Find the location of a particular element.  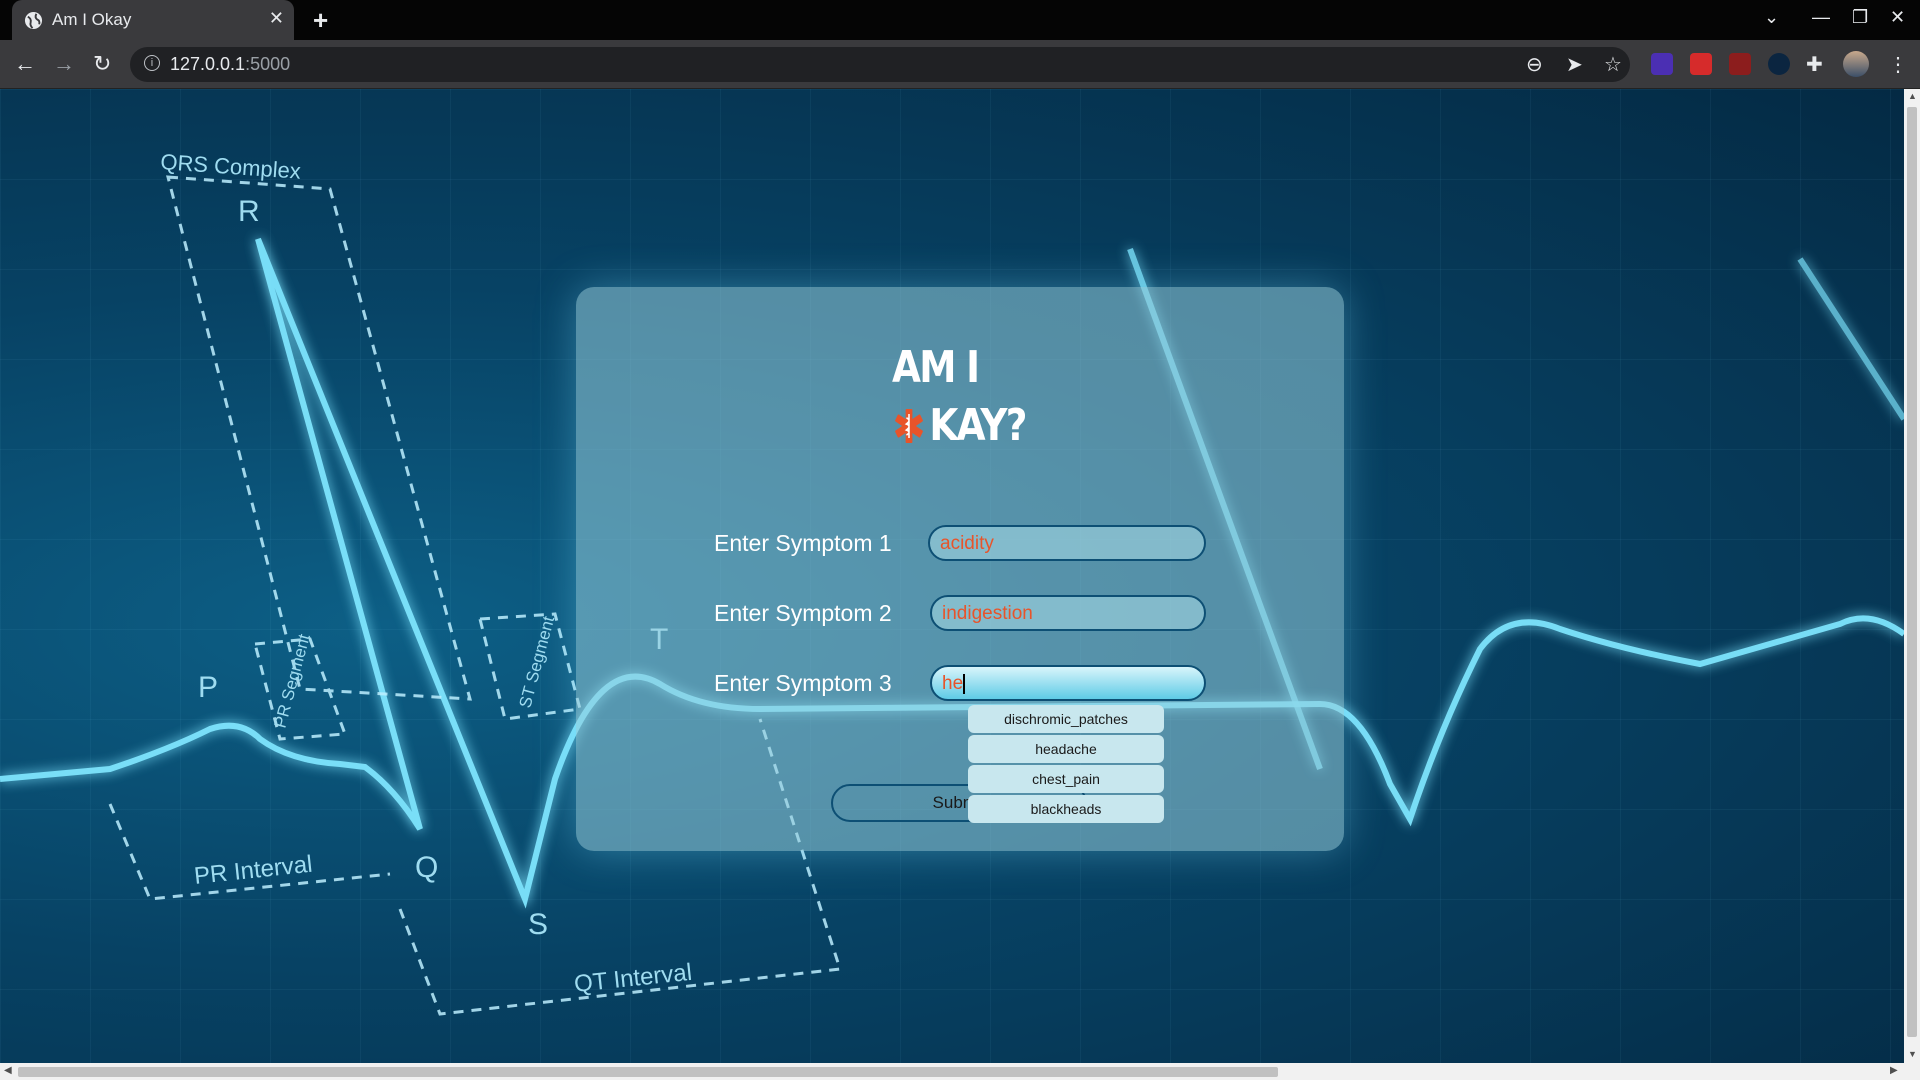

dark-extension-icon is located at coordinates (1779, 64).